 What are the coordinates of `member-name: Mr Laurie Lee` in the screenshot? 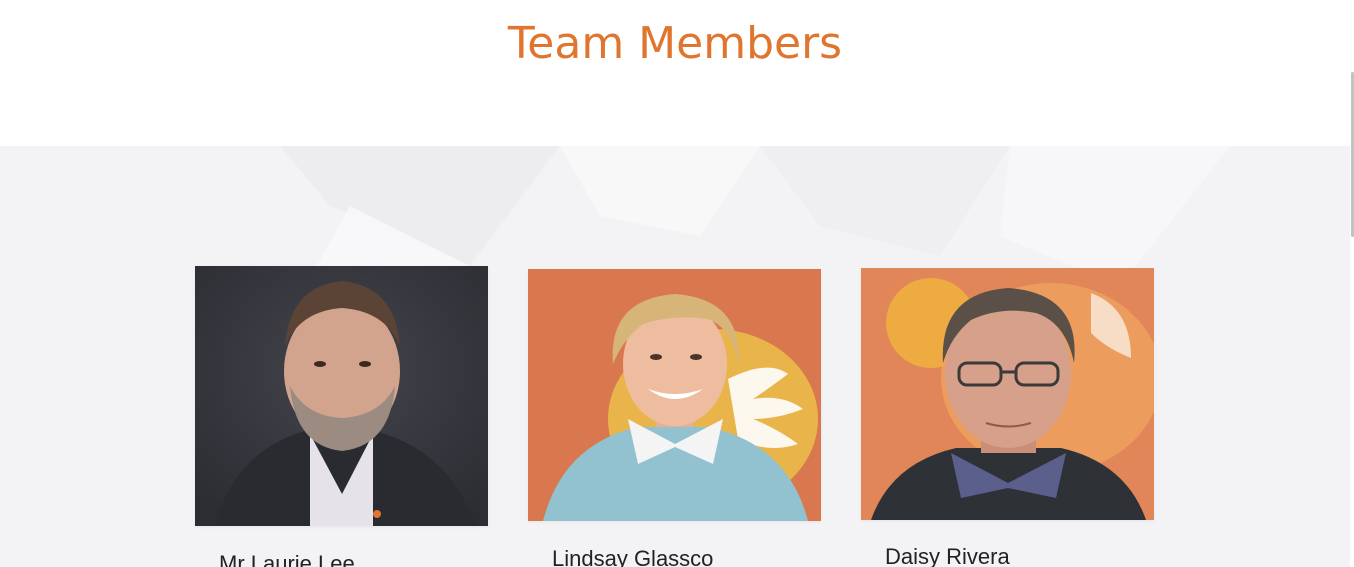 It's located at (287, 559).